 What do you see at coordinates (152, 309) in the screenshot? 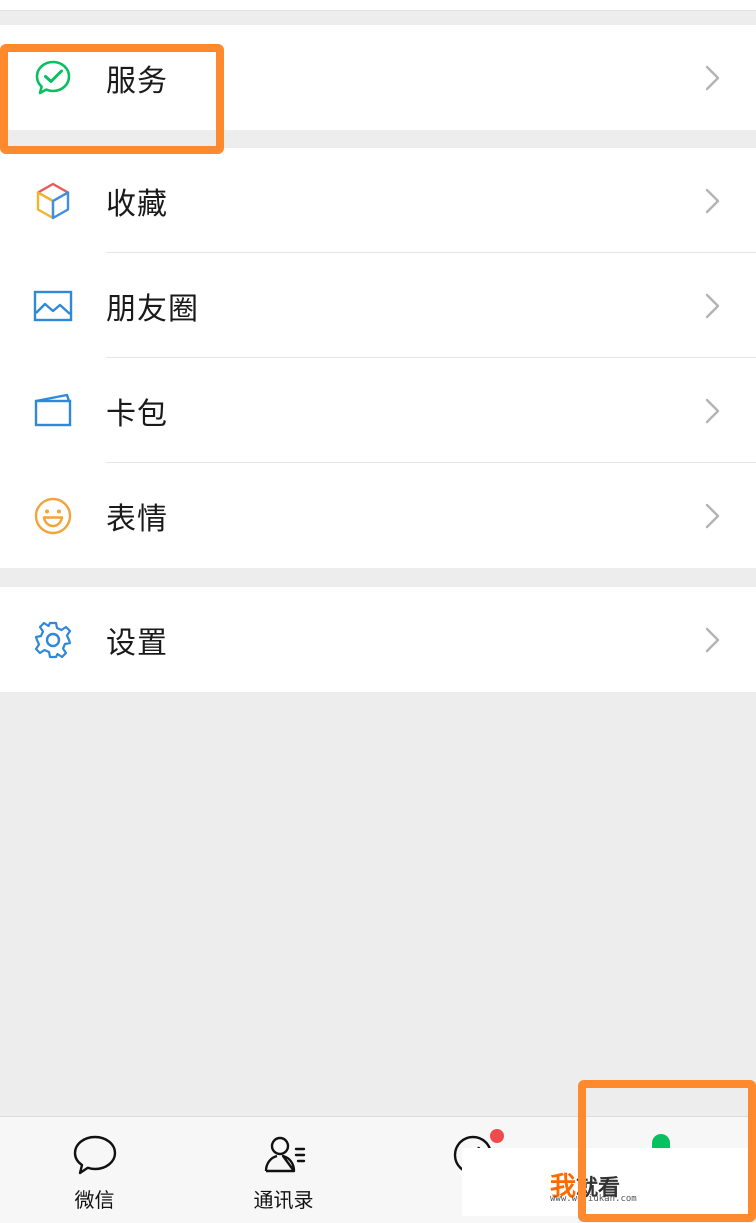
I see `menu-item-label: 朋友圈` at bounding box center [152, 309].